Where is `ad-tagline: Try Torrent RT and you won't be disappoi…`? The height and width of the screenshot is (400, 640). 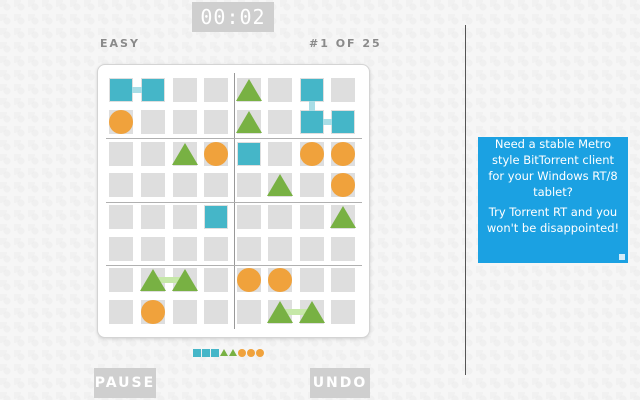 ad-tagline: Try Torrent RT and you won't be disappoi… is located at coordinates (553, 220).